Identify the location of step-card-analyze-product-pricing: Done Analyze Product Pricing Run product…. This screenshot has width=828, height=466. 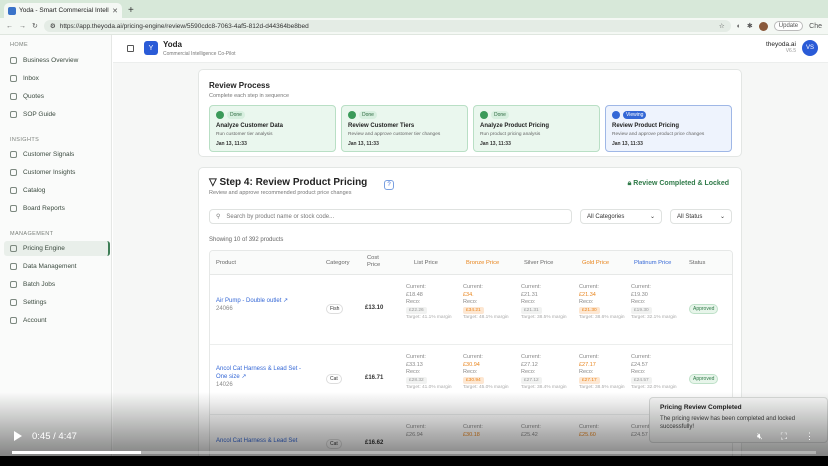
(536, 128).